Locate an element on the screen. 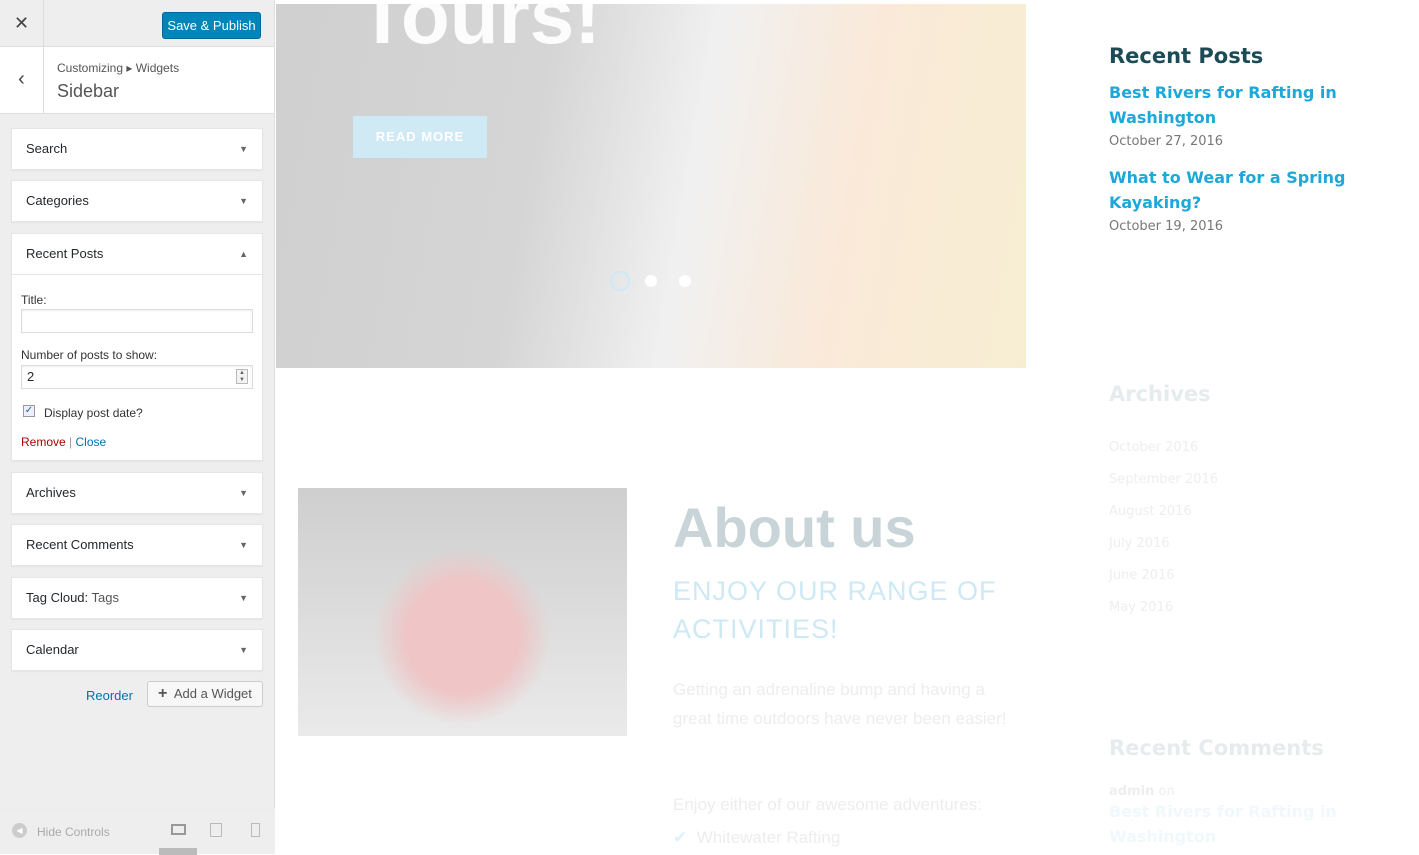  close-icon: ✕ is located at coordinates (22, 23).